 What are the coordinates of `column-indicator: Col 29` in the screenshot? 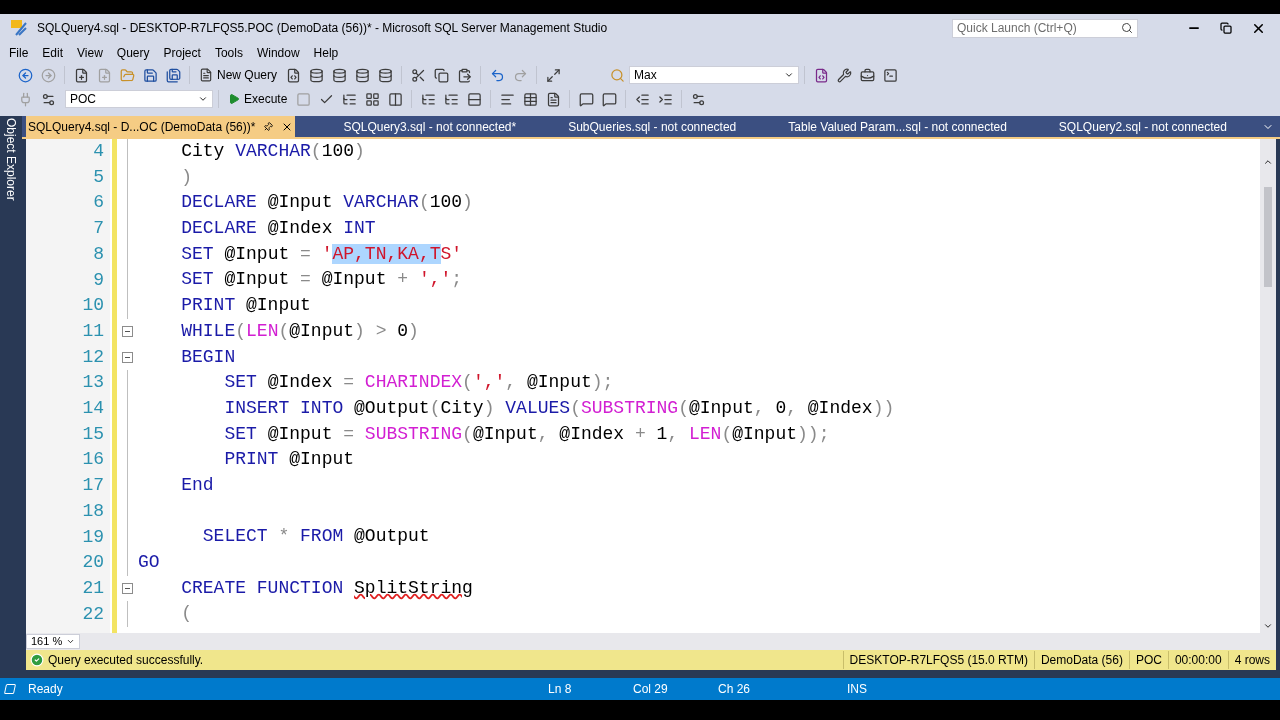 It's located at (651, 689).